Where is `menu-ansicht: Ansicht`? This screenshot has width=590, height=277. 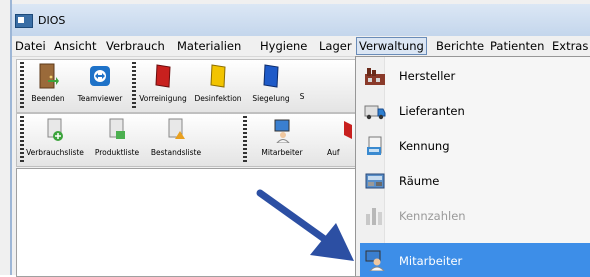
menu-ansicht: Ansicht is located at coordinates (75, 46).